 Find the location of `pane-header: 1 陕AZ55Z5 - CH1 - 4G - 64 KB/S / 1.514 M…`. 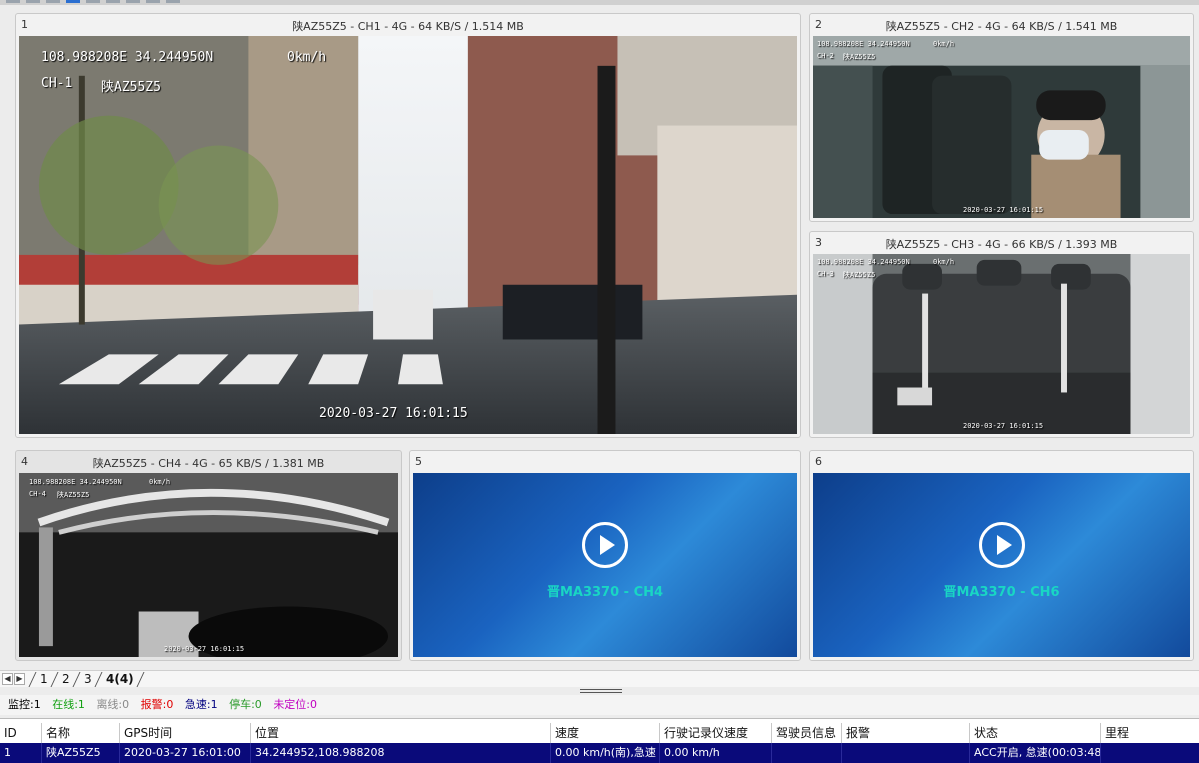

pane-header: 1 陕AZ55Z5 - CH1 - 4G - 64 KB/S / 1.514 M… is located at coordinates (408, 24).